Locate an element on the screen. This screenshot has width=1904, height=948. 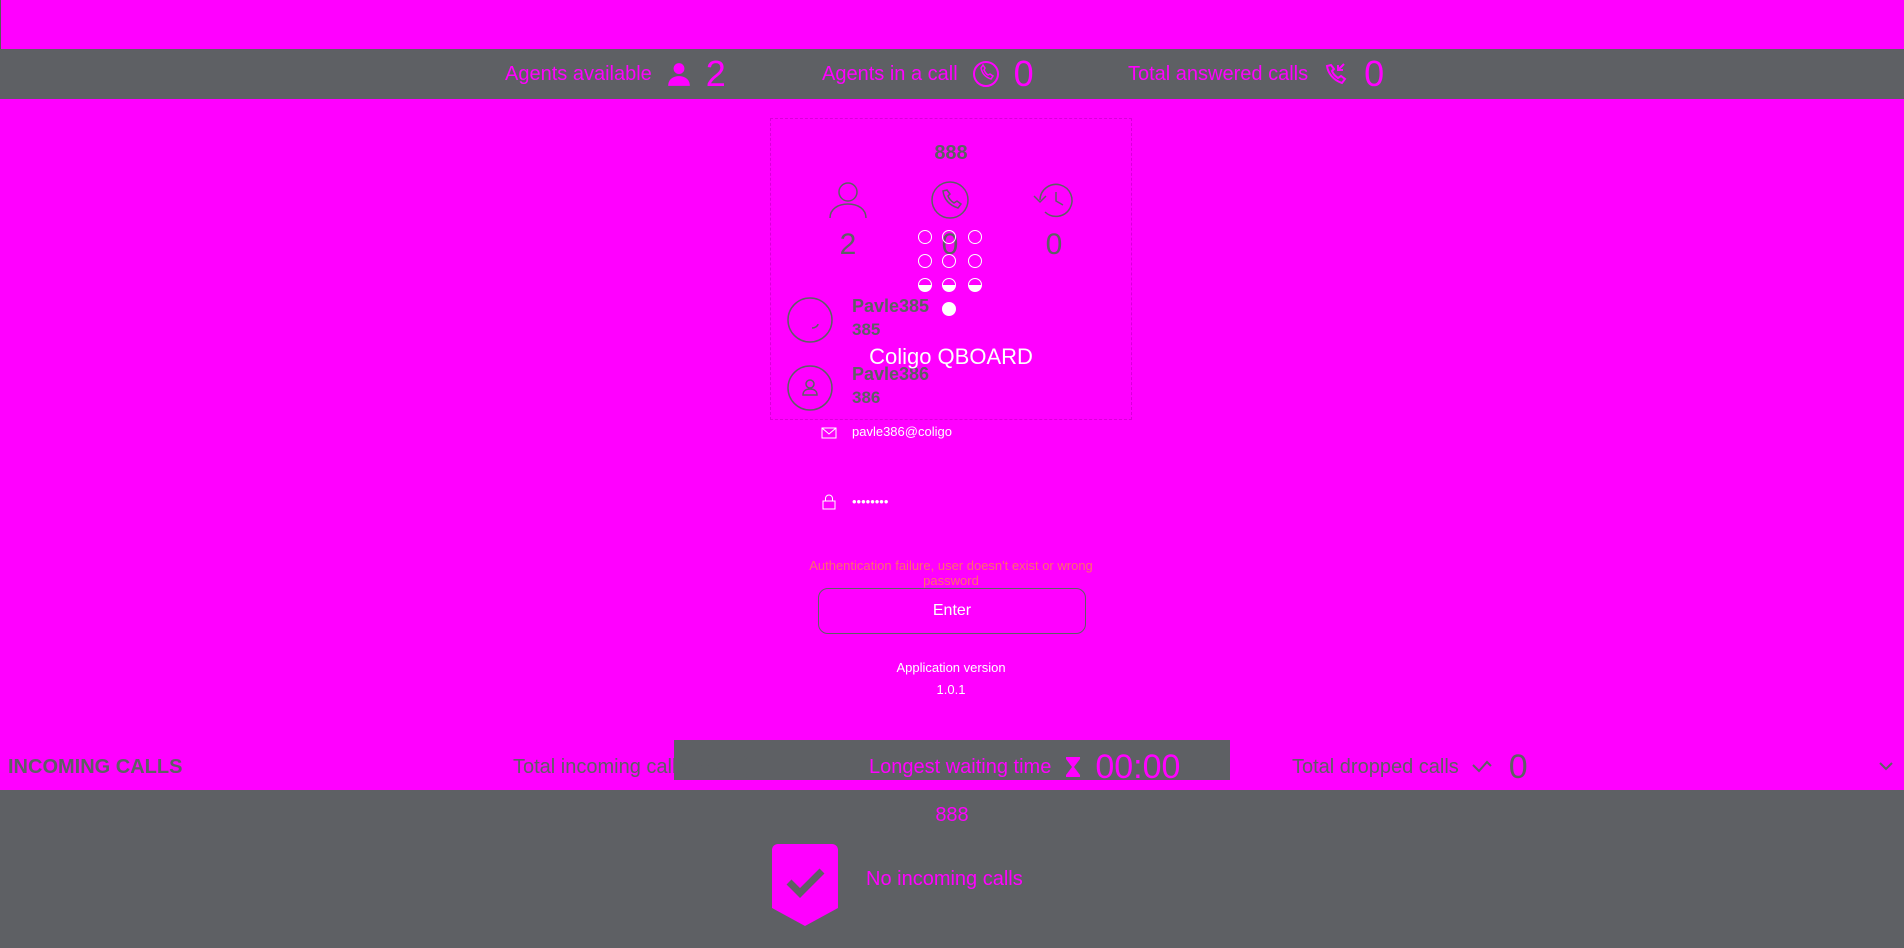
envelope-icon is located at coordinates (829, 433).